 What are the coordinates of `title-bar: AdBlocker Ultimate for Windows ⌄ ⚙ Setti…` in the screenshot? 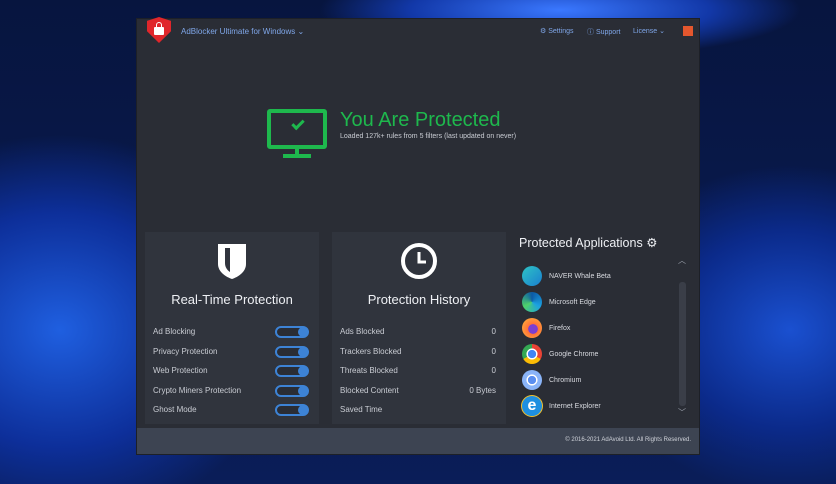 It's located at (418, 31).